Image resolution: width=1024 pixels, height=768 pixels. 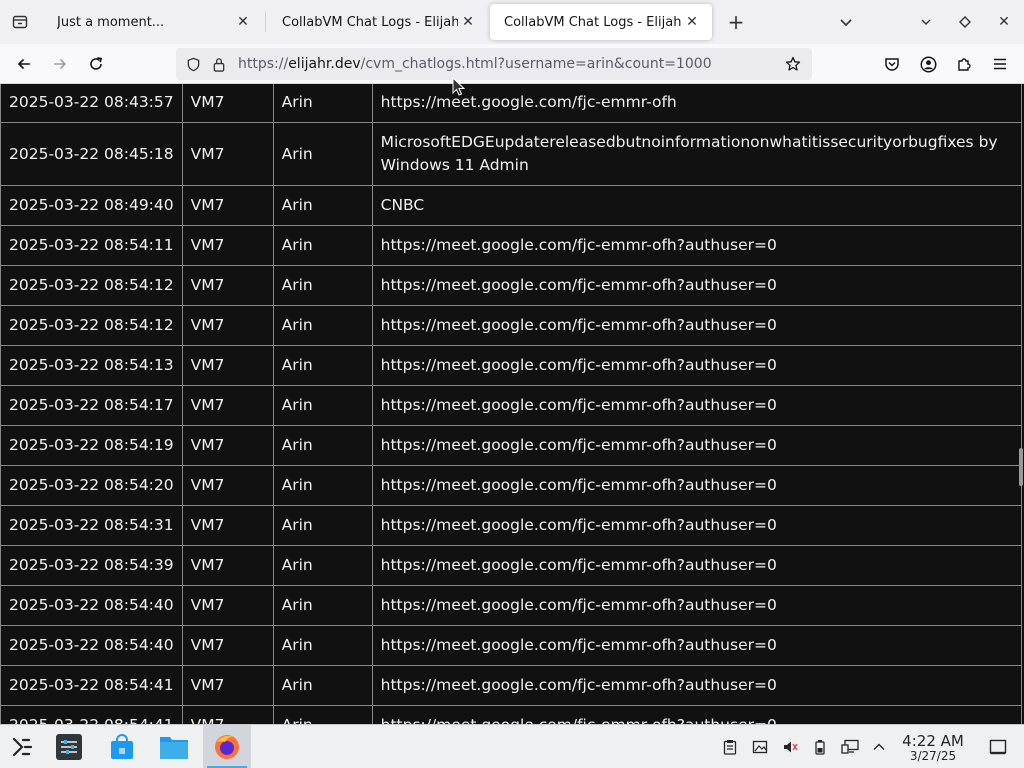 What do you see at coordinates (263, 64) in the screenshot?
I see `url-prefix: https://` at bounding box center [263, 64].